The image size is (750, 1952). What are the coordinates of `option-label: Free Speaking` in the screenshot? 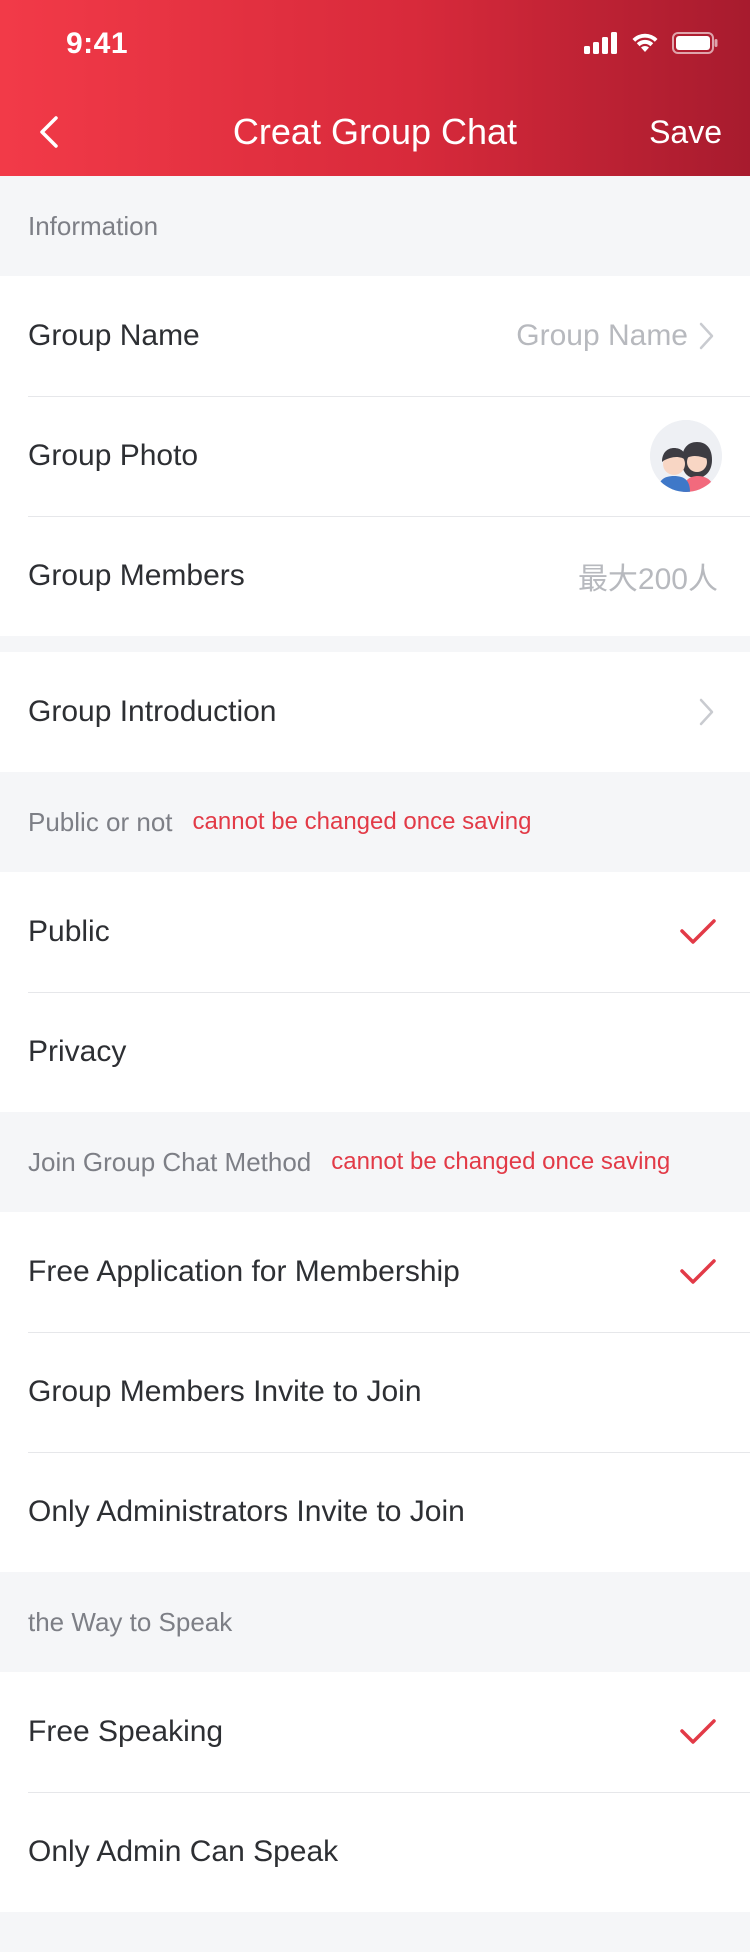 It's located at (126, 1731).